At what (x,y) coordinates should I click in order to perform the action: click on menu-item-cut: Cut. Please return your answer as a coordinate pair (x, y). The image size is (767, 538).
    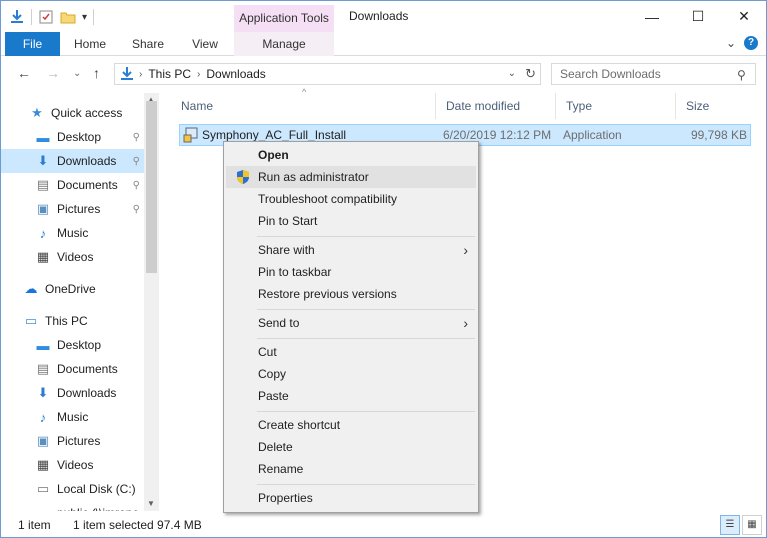
    Looking at the image, I should click on (351, 352).